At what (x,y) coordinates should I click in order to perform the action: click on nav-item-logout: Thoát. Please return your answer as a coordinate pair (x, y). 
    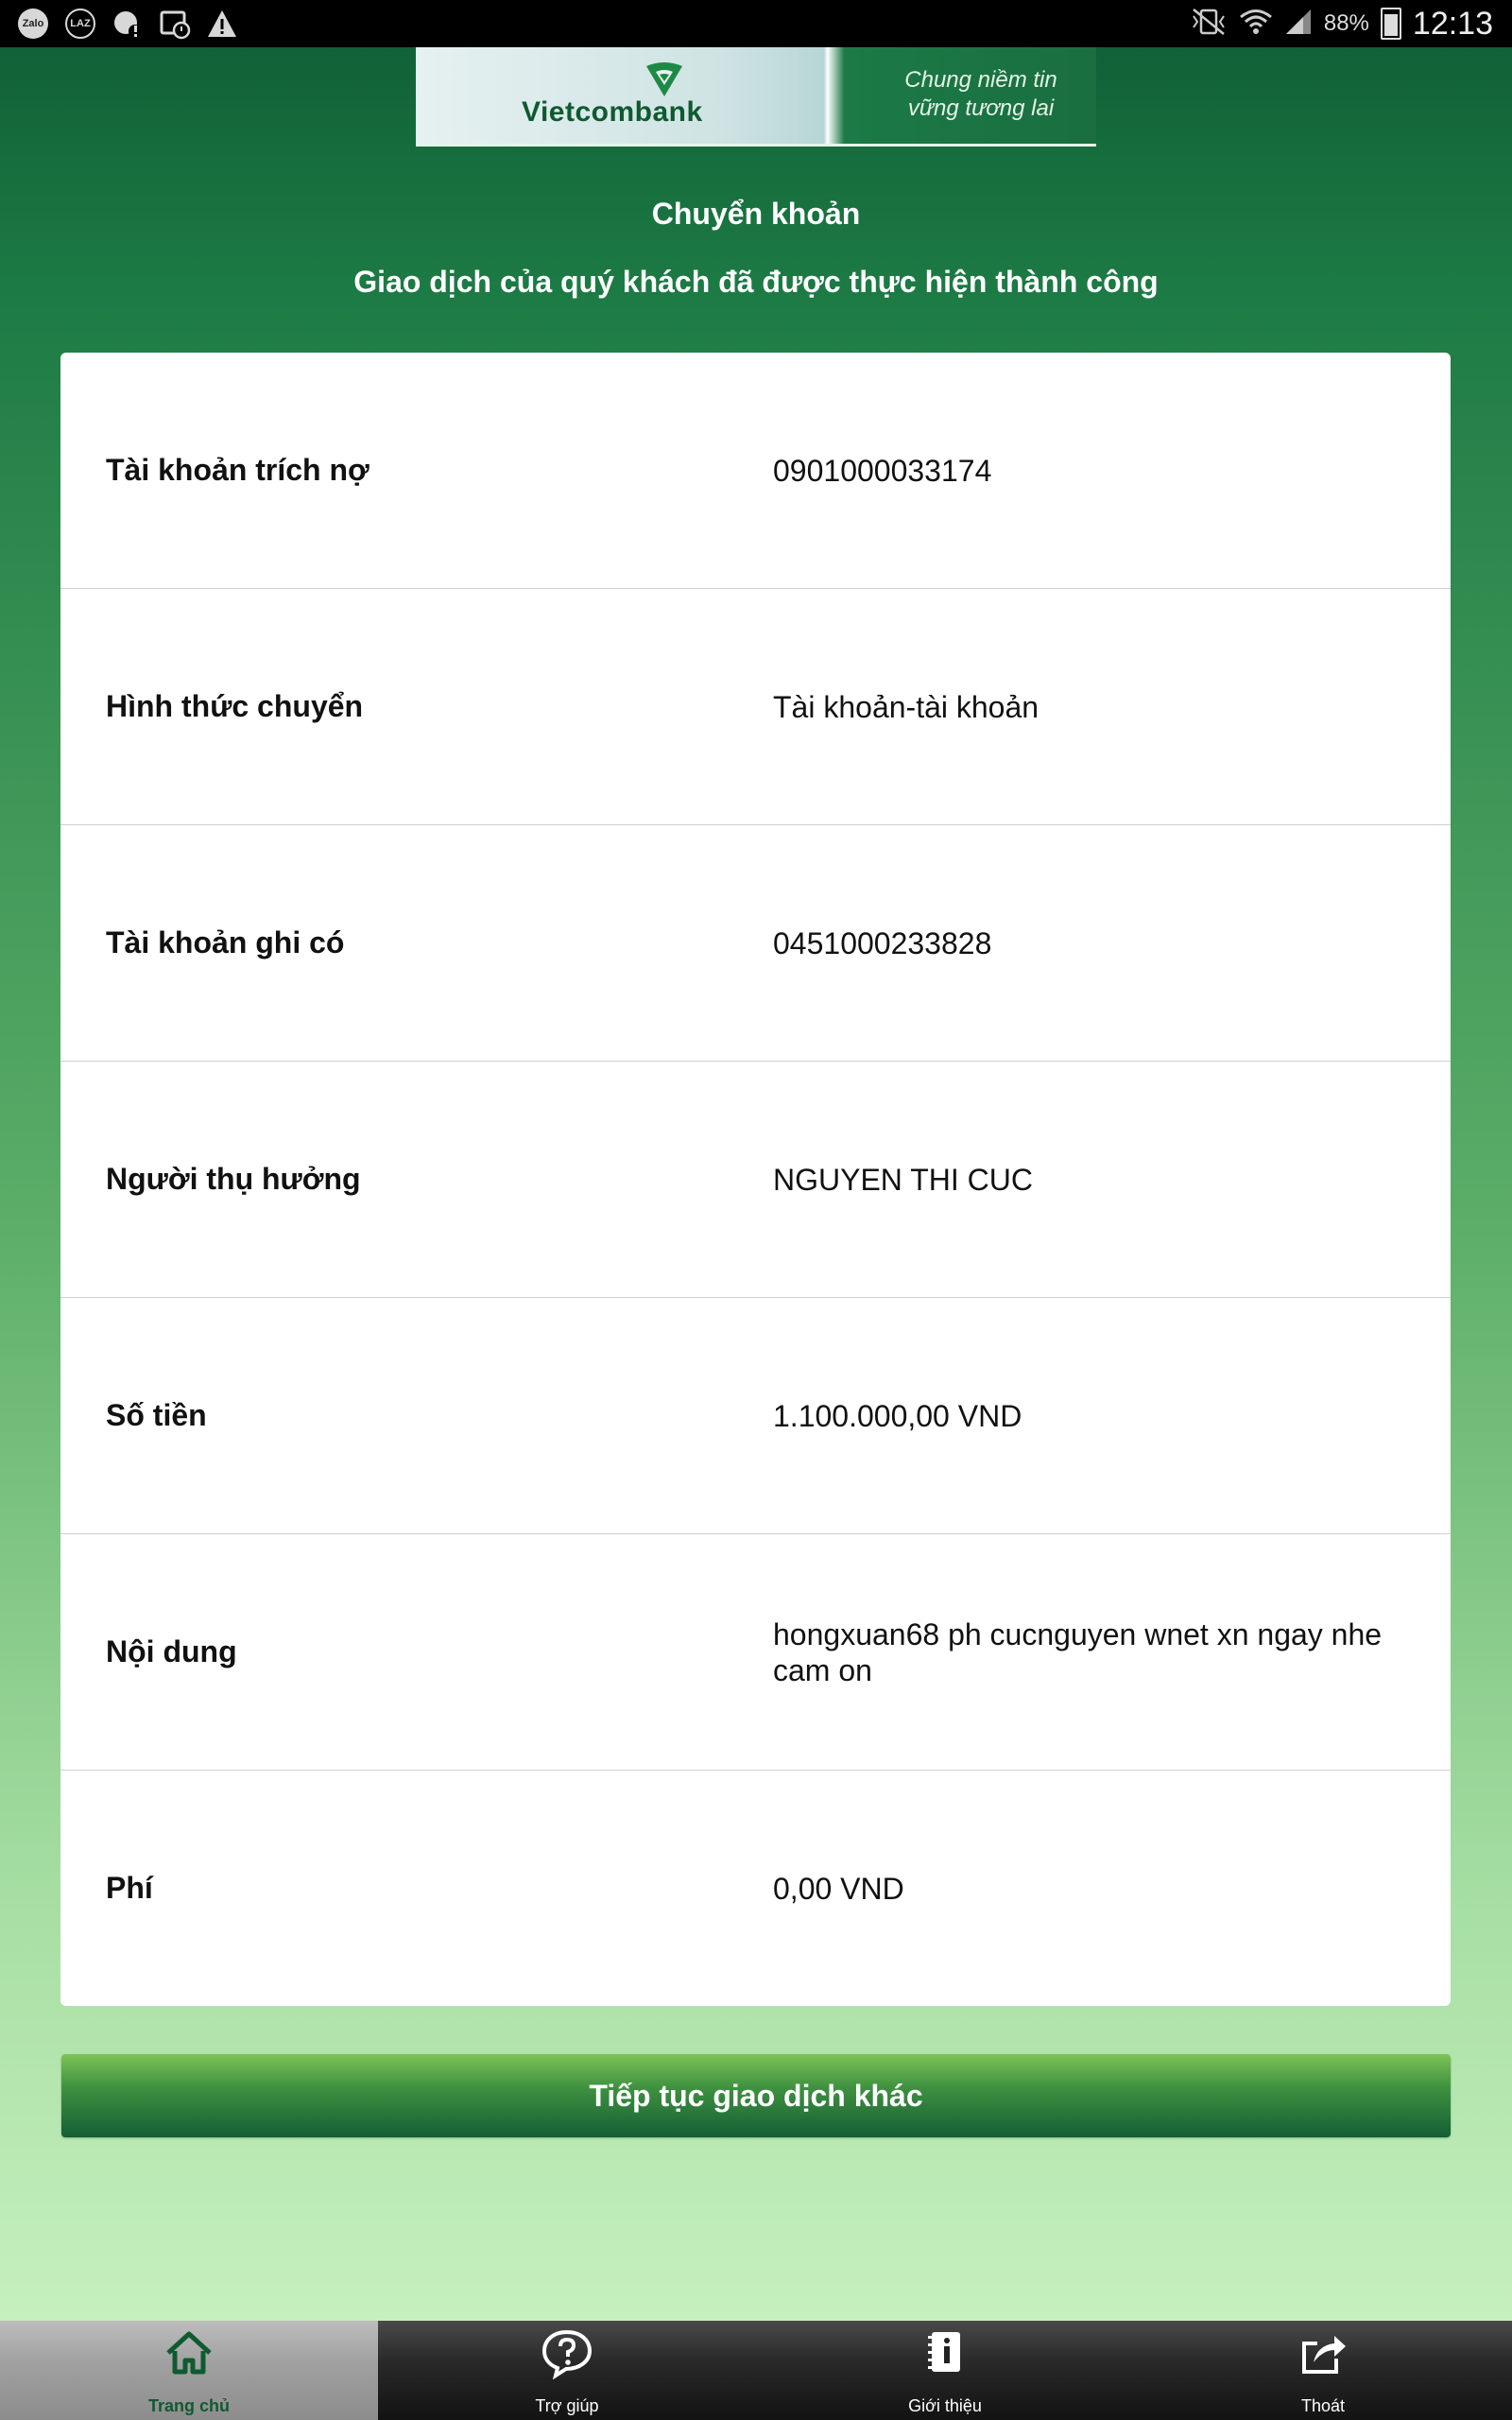
    Looking at the image, I should click on (1323, 2370).